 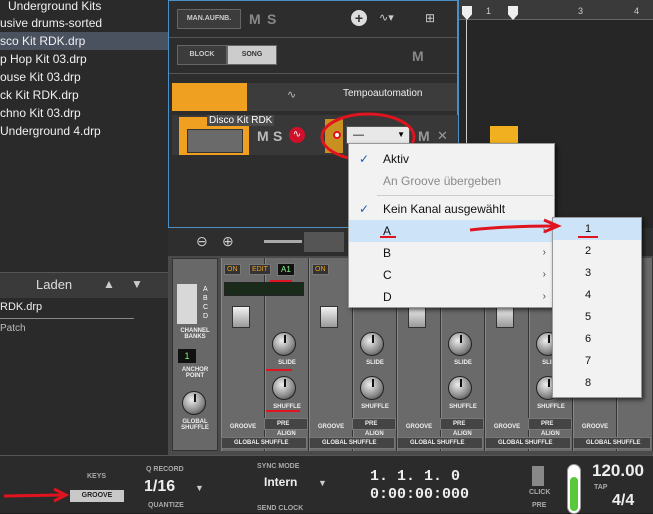 I want to click on time-signature: 4/4, so click(x=623, y=501).